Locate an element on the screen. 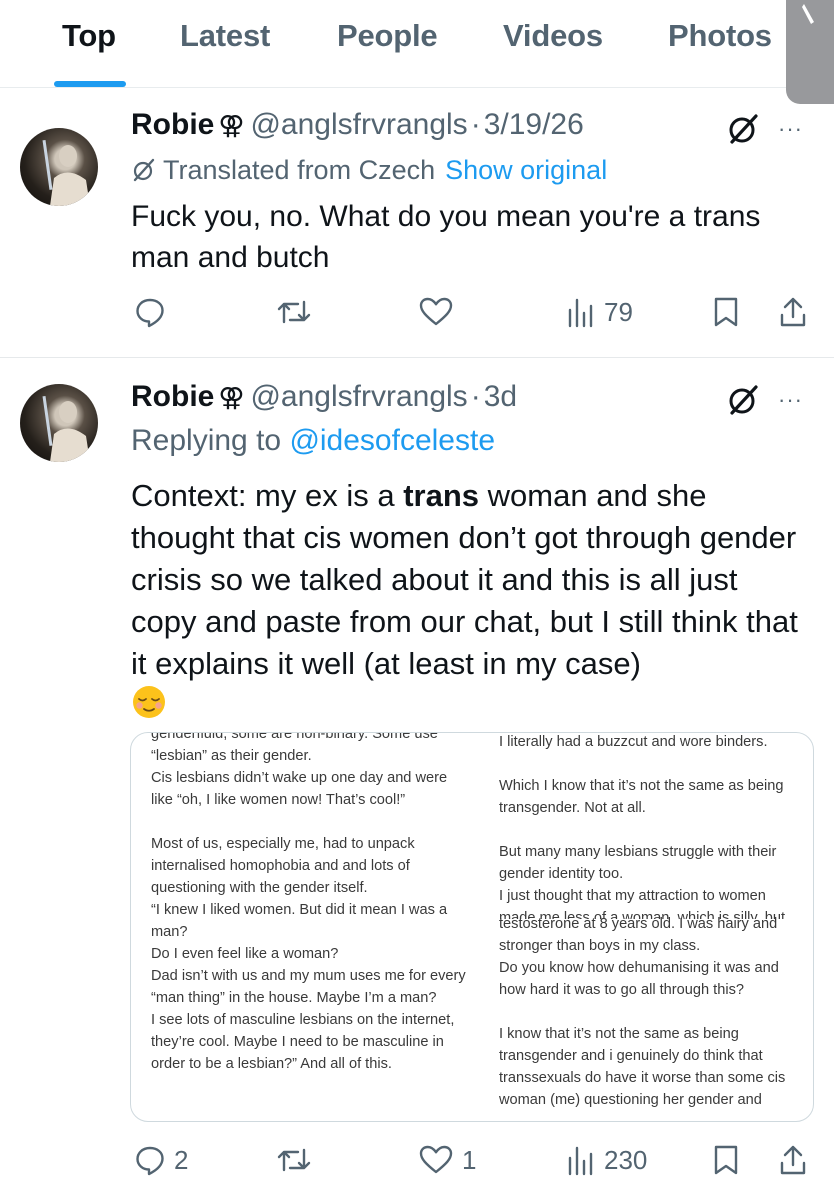 The height and width of the screenshot is (1200, 834). tweet-actions: 79 is located at coordinates (417, 312).